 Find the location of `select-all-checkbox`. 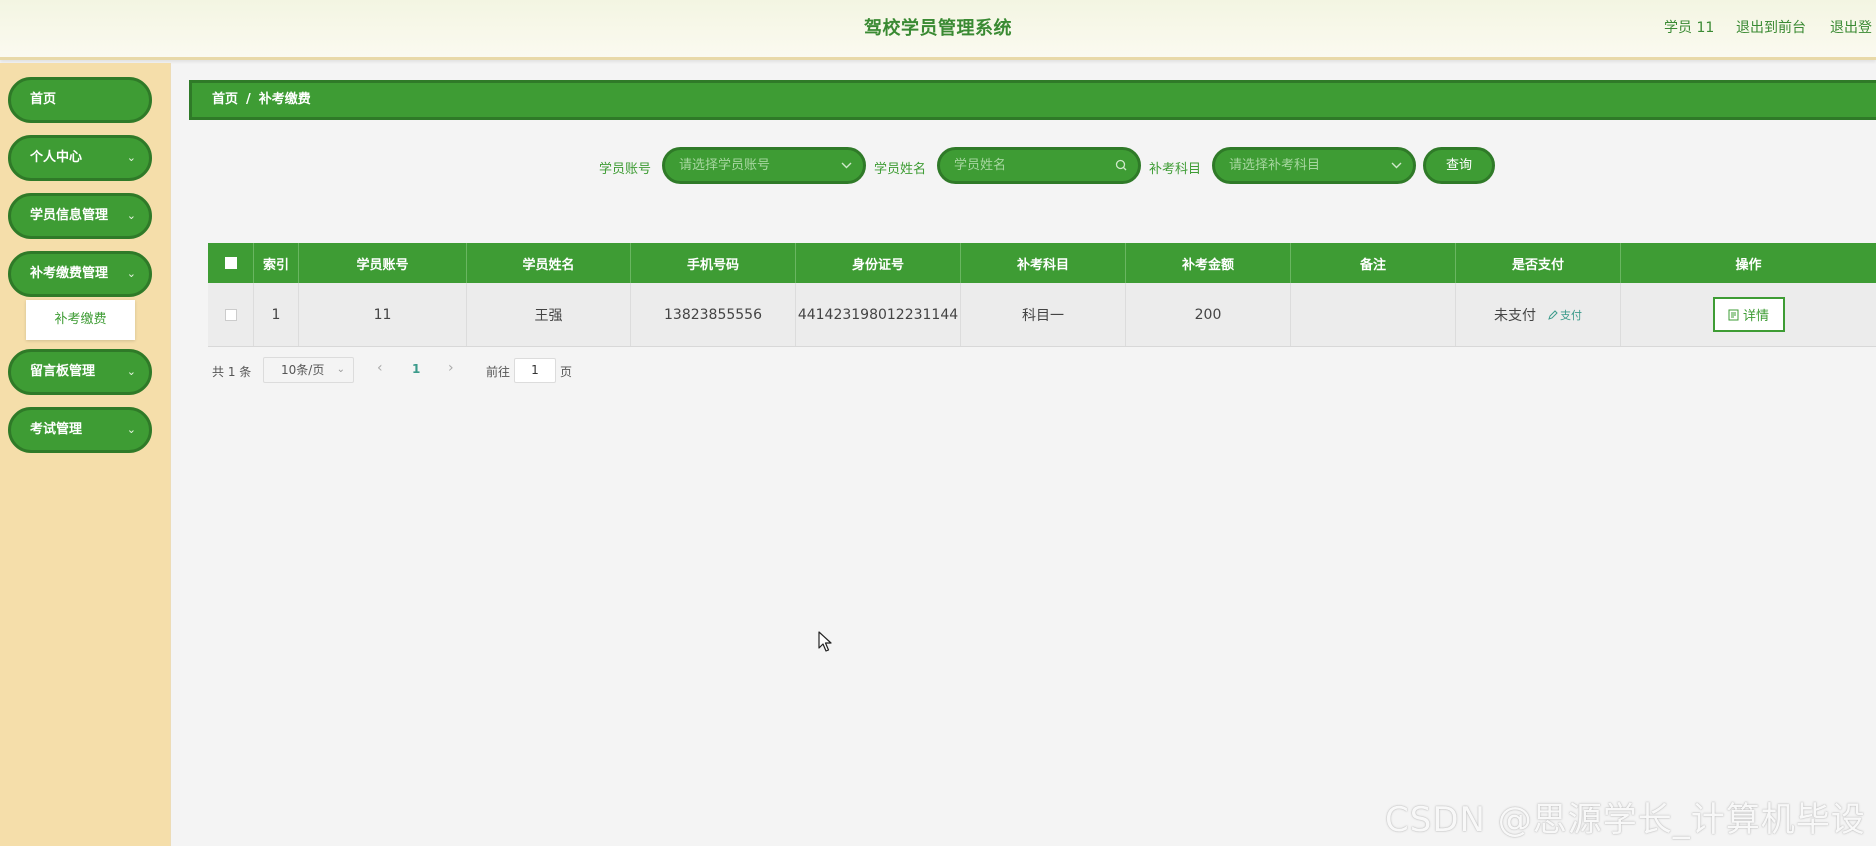

select-all-checkbox is located at coordinates (230, 263).